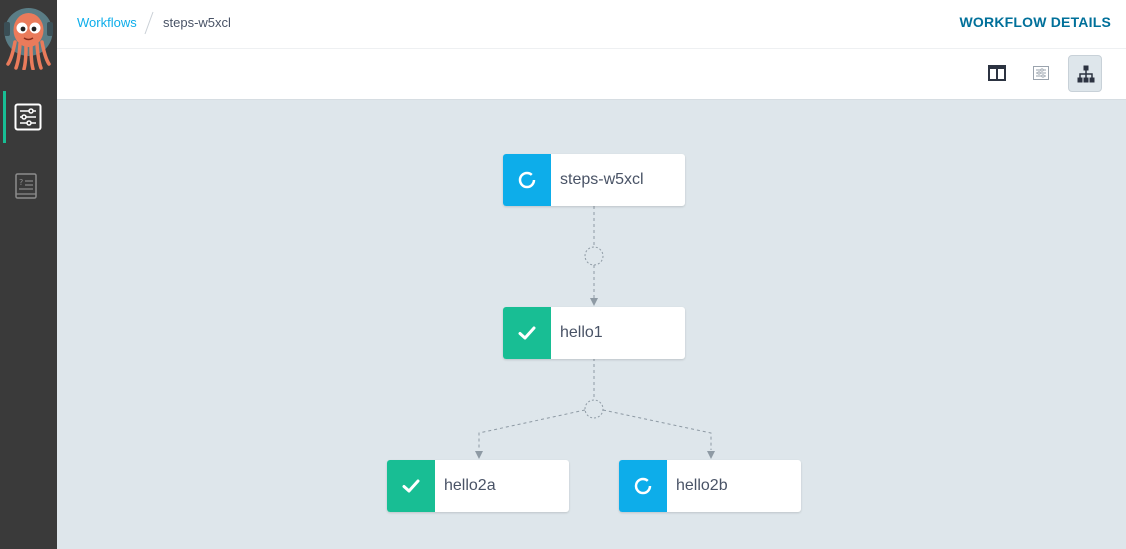 This screenshot has height=549, width=1126. What do you see at coordinates (470, 485) in the screenshot?
I see `node-label: hello2a` at bounding box center [470, 485].